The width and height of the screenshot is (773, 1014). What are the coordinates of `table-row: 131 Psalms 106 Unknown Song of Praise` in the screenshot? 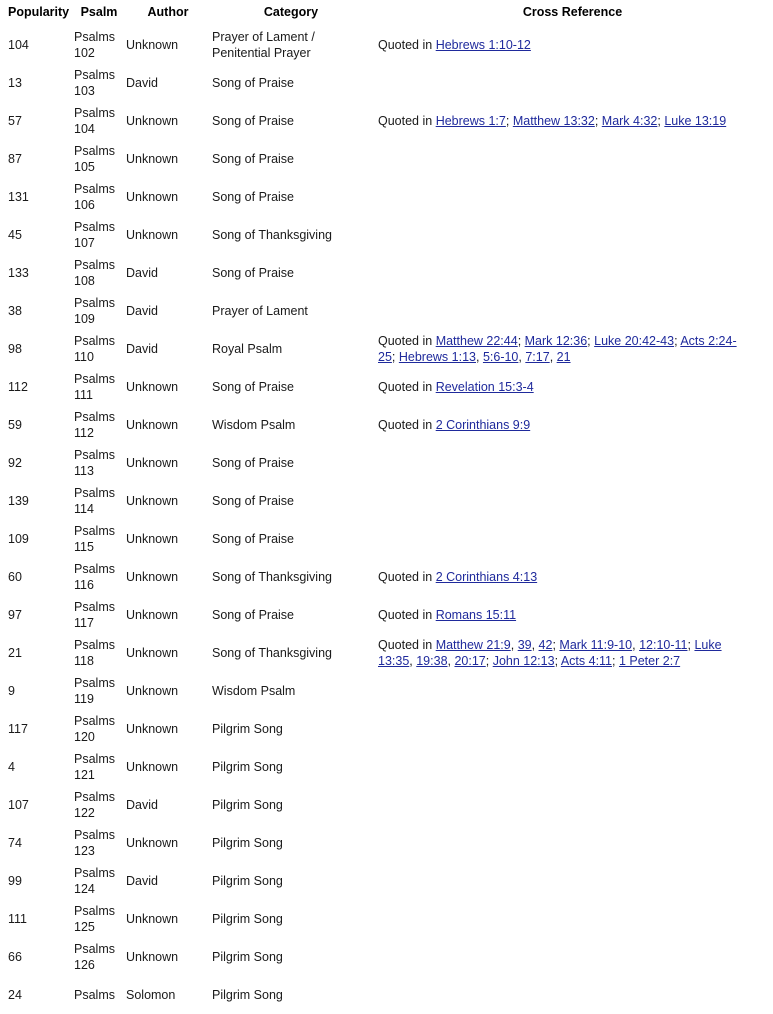 It's located at (386, 197).